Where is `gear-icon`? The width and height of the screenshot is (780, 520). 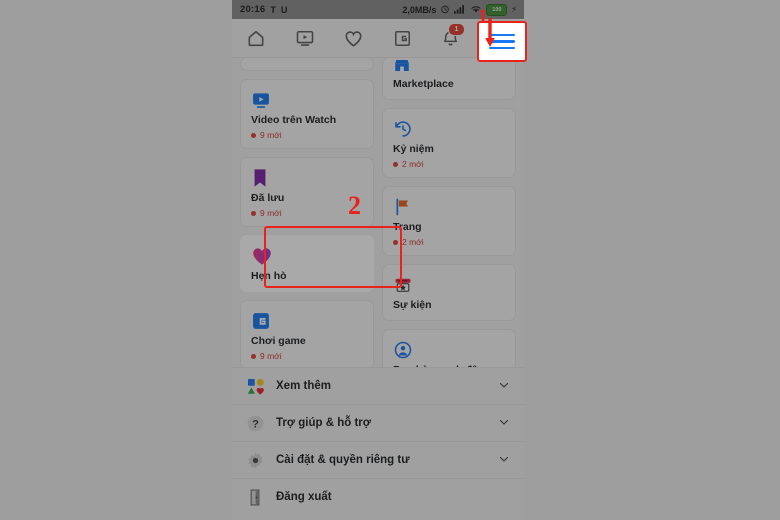
gear-icon is located at coordinates (259, 460).